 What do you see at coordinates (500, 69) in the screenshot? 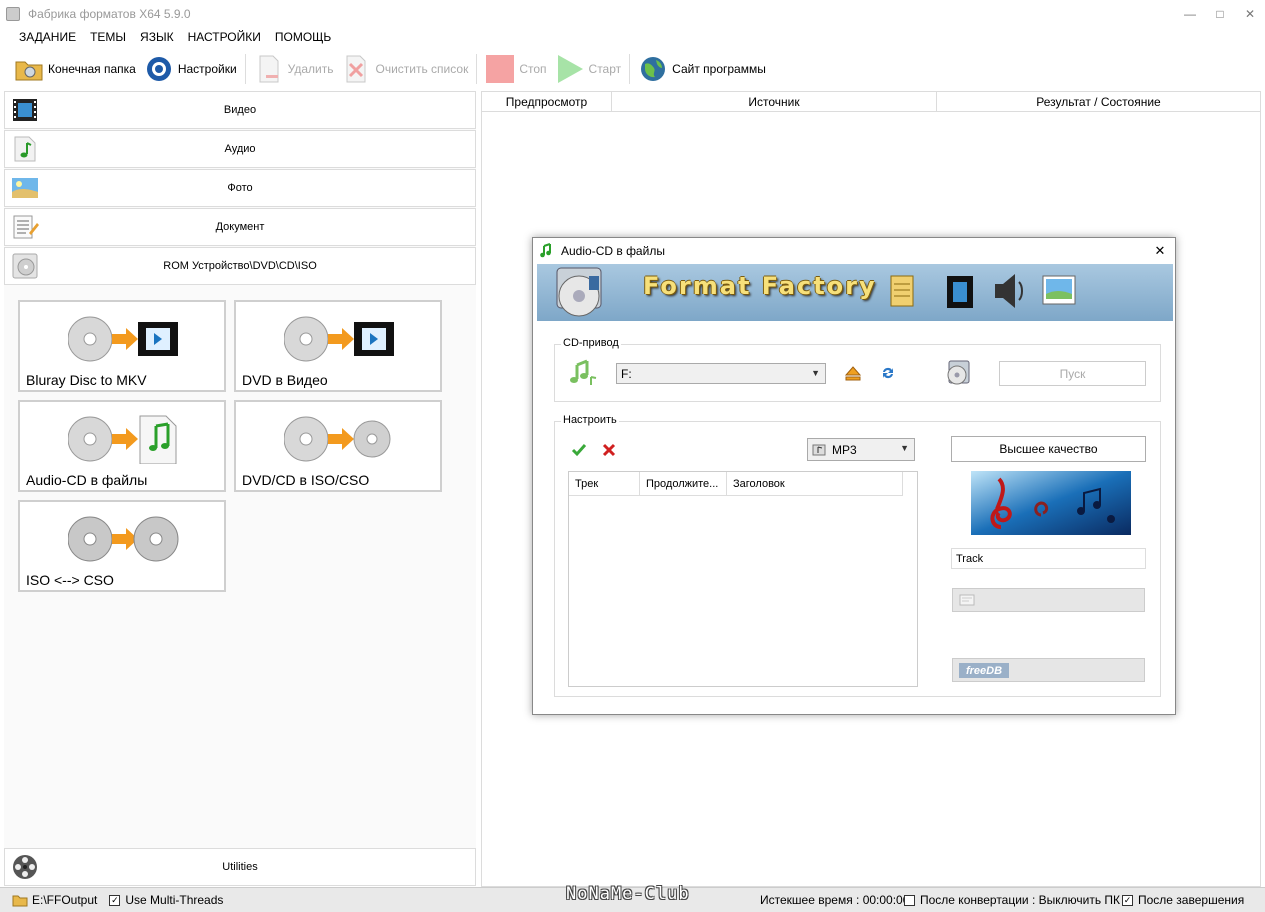
I see `stop-icon` at bounding box center [500, 69].